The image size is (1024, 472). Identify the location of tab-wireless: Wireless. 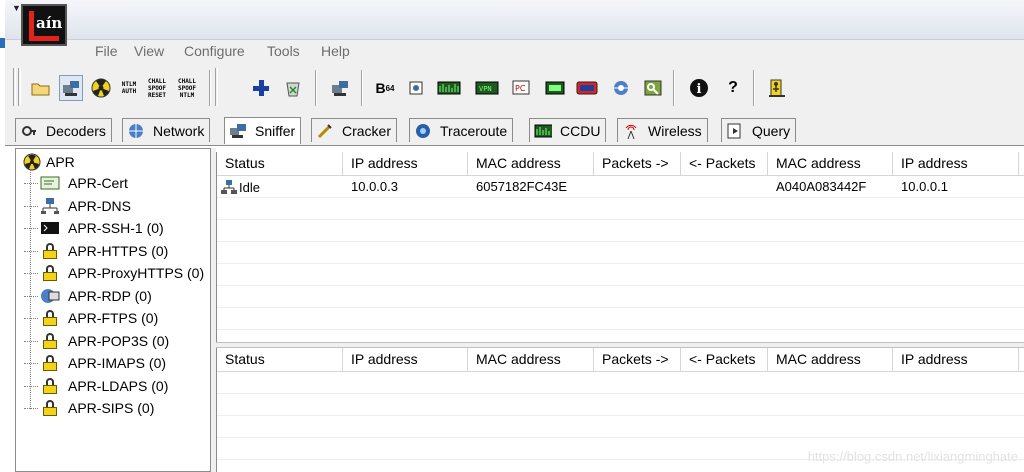
(662, 130).